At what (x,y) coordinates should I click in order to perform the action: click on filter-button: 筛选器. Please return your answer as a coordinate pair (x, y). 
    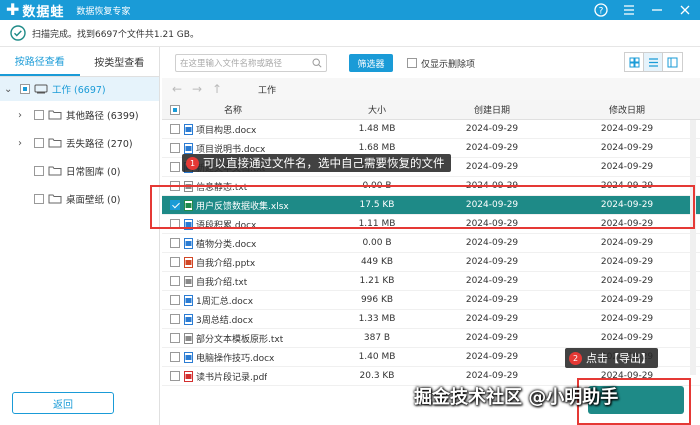
    Looking at the image, I should click on (371, 63).